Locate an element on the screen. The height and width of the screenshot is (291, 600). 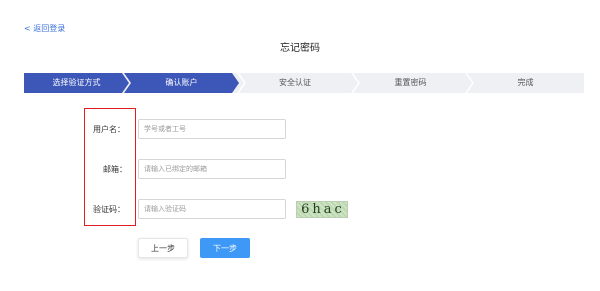
next-step-button: 下一步 is located at coordinates (225, 248).